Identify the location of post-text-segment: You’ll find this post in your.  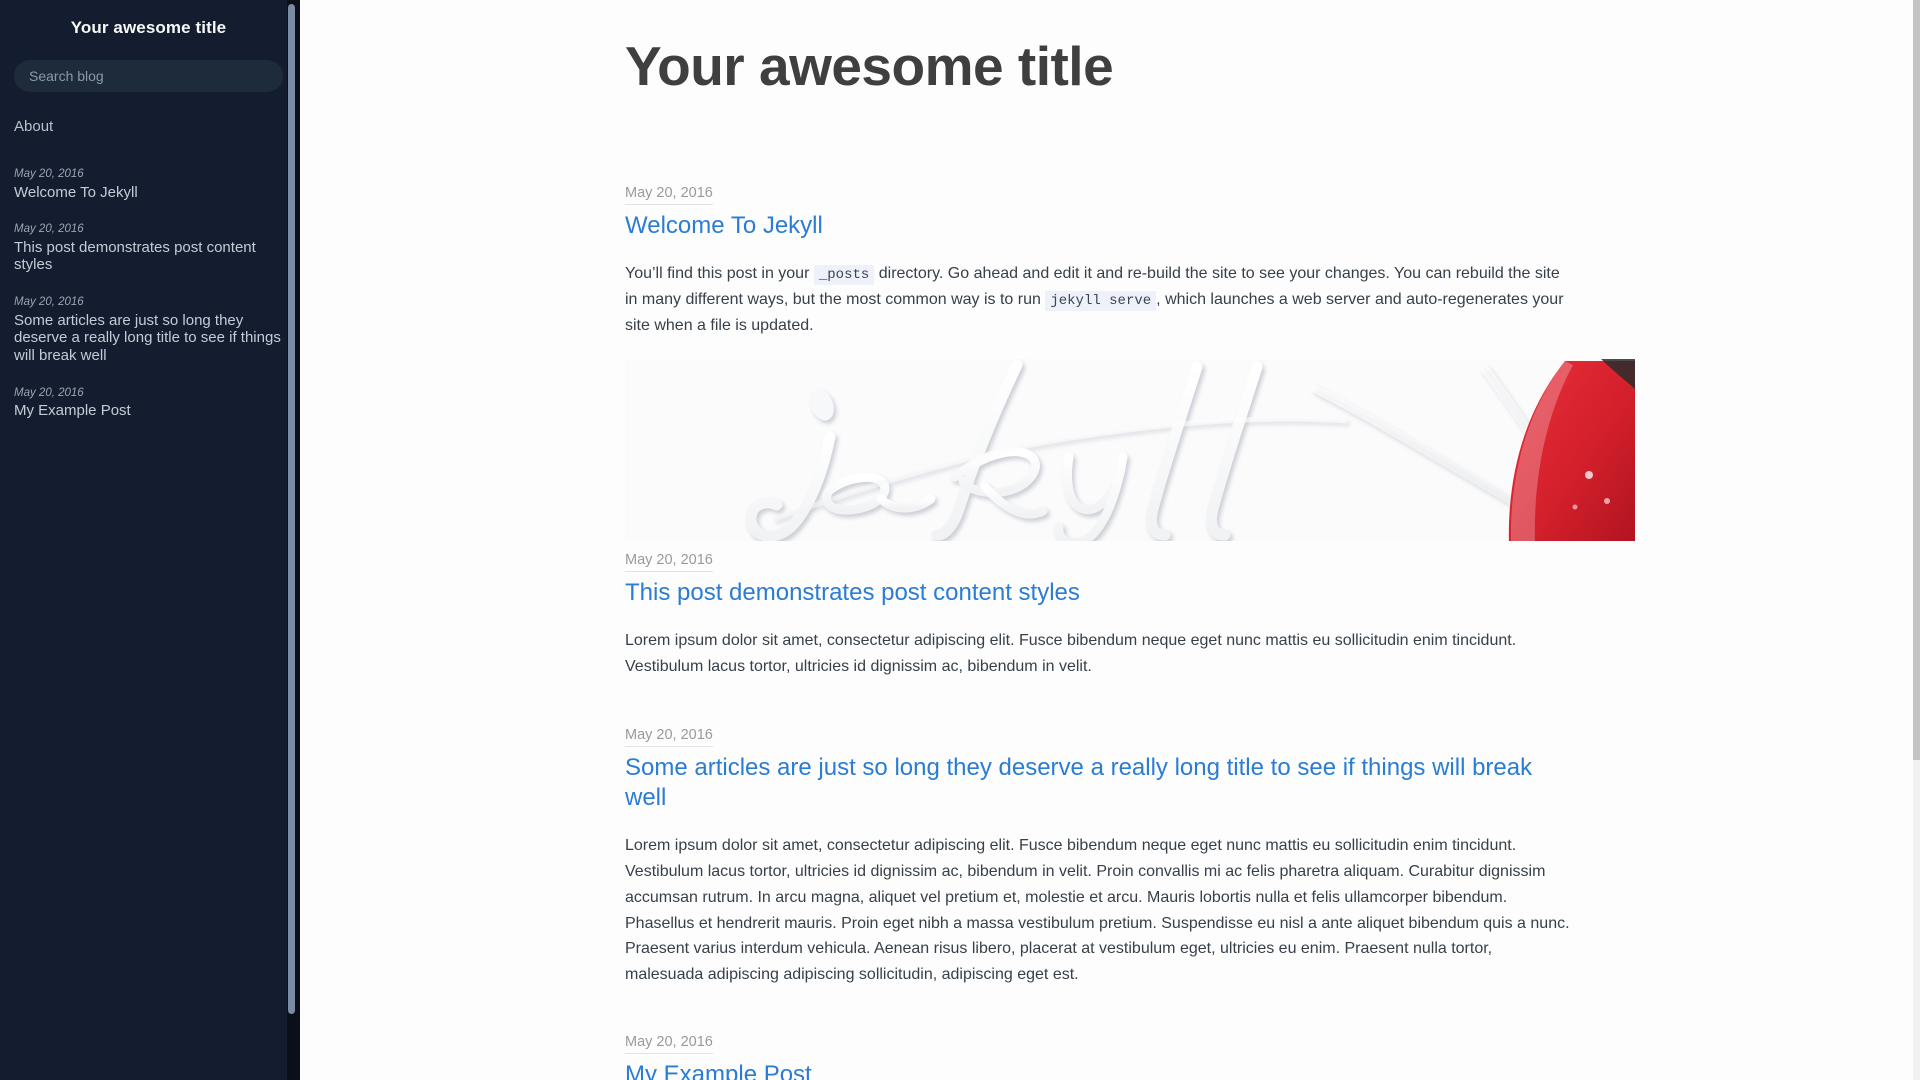
(717, 274).